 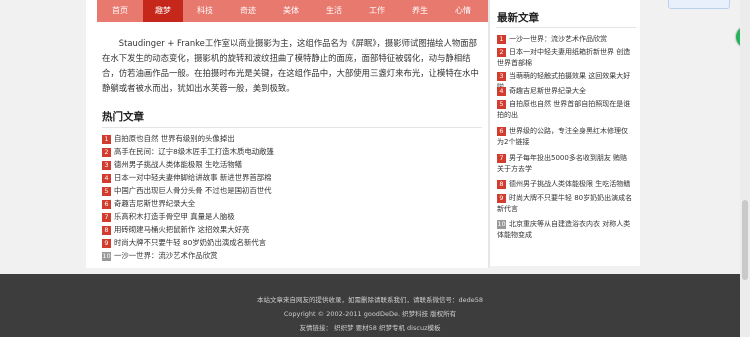 What do you see at coordinates (272, 217) in the screenshot?
I see `hot-article-item: 7 乐高积木打造手骨空甲 真量是人脑极` at bounding box center [272, 217].